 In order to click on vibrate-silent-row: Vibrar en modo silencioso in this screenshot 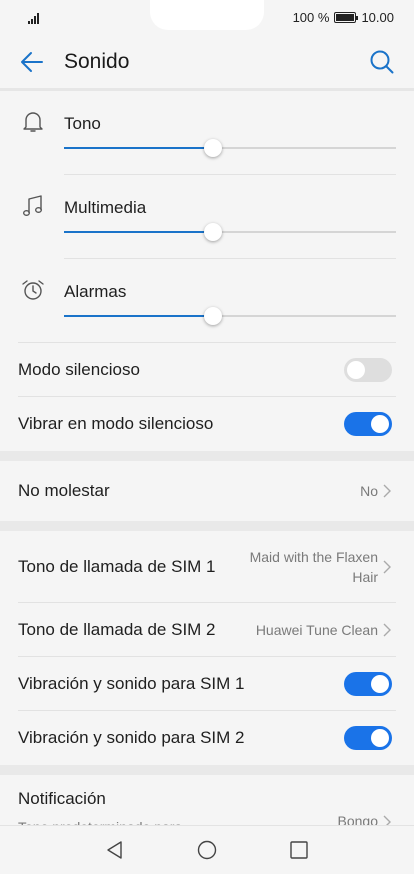, I will do `click(207, 424)`.